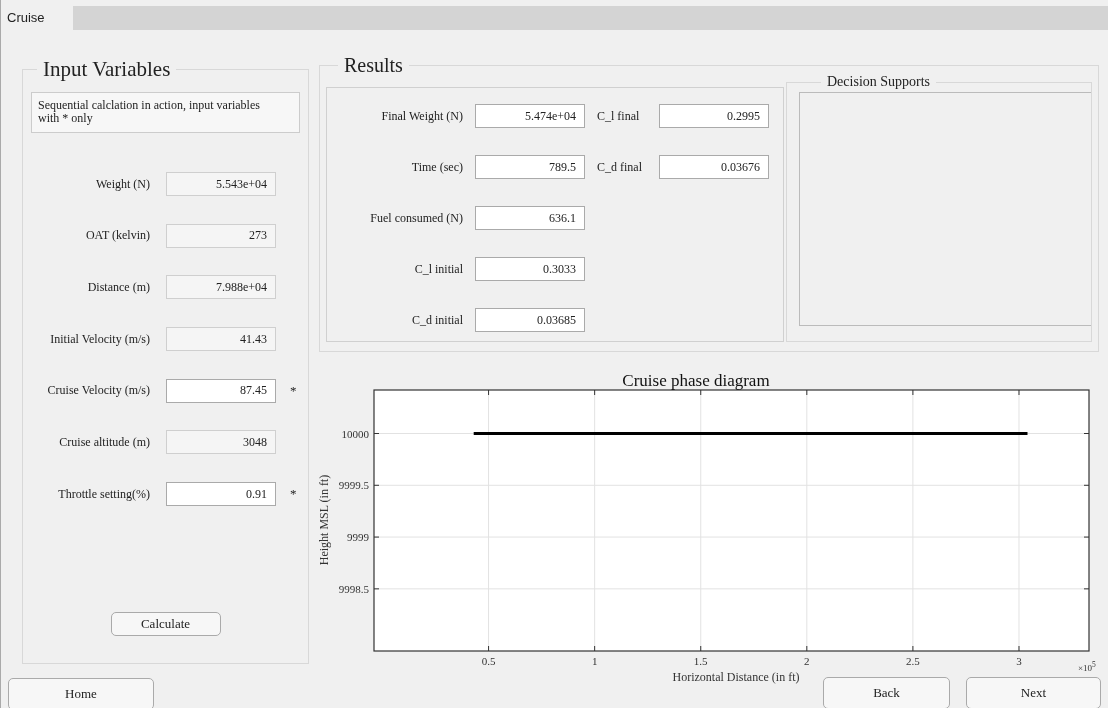 The width and height of the screenshot is (1108, 708). Describe the element at coordinates (696, 380) in the screenshot. I see `chart-title: Cruise phase diagram` at that location.